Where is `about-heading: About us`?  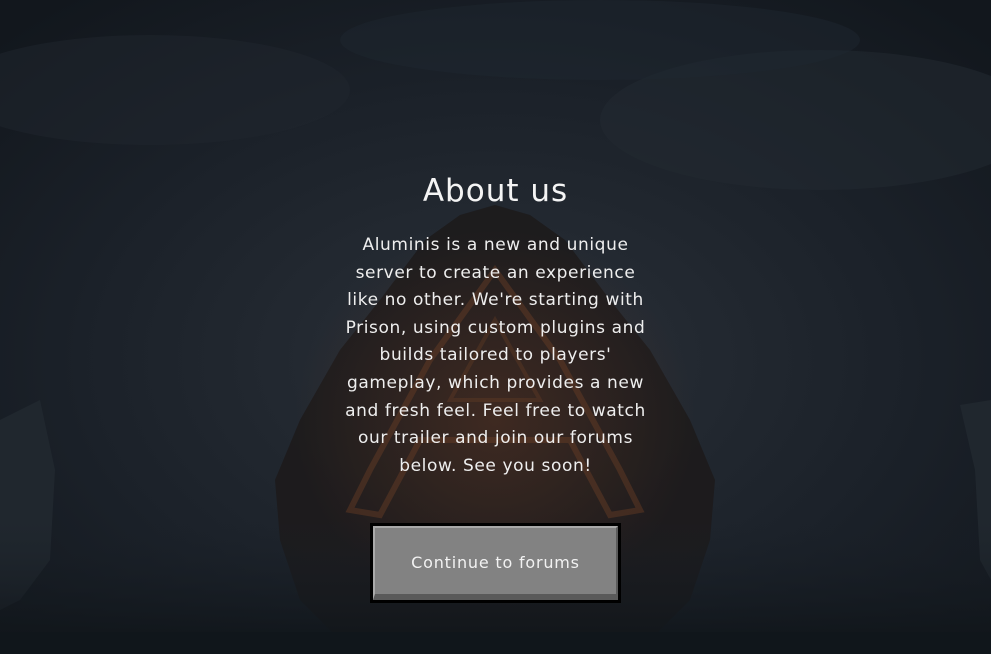
about-heading: About us is located at coordinates (495, 191).